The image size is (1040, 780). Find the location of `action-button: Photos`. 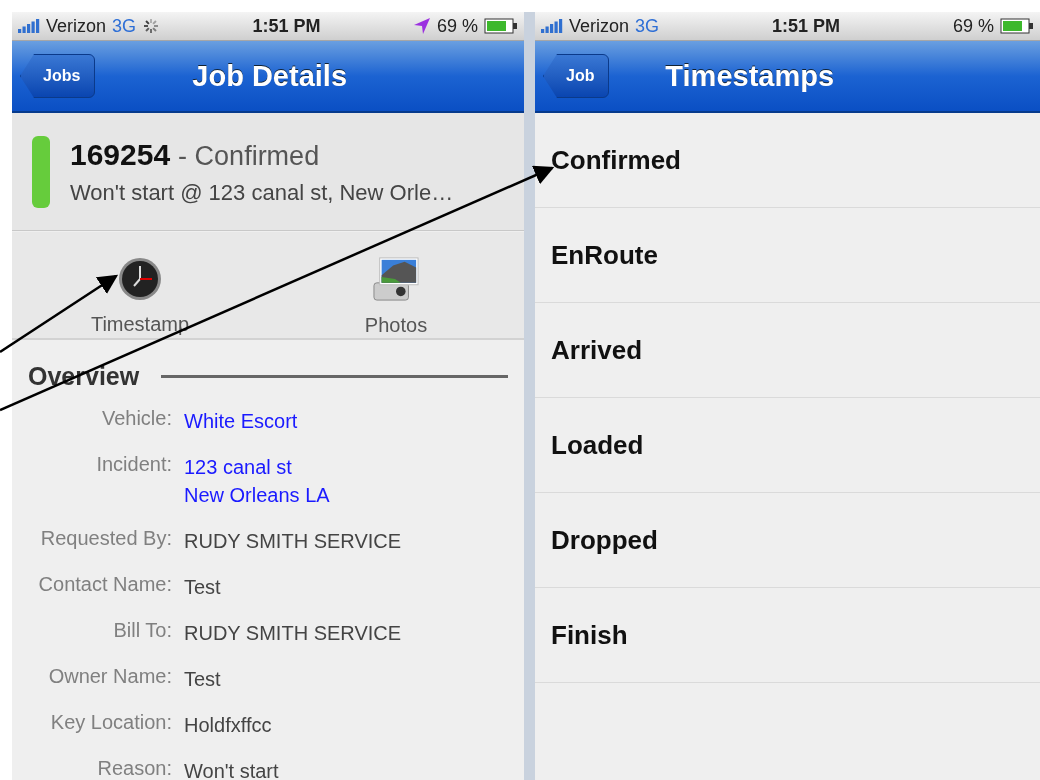

action-button: Photos is located at coordinates (396, 285).